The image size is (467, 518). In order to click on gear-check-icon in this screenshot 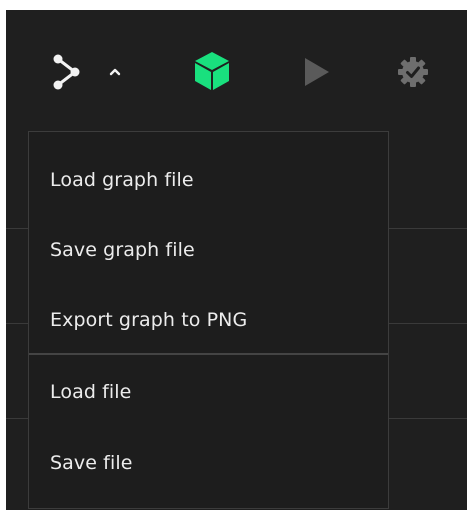, I will do `click(413, 72)`.